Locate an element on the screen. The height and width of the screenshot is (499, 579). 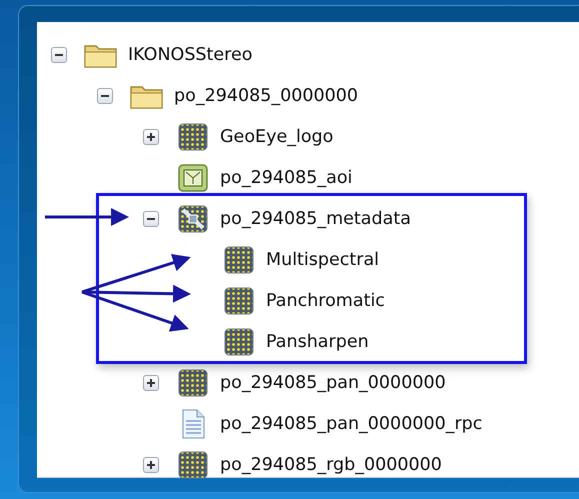
tree-item-label: po_294085_0000000 is located at coordinates (266, 96).